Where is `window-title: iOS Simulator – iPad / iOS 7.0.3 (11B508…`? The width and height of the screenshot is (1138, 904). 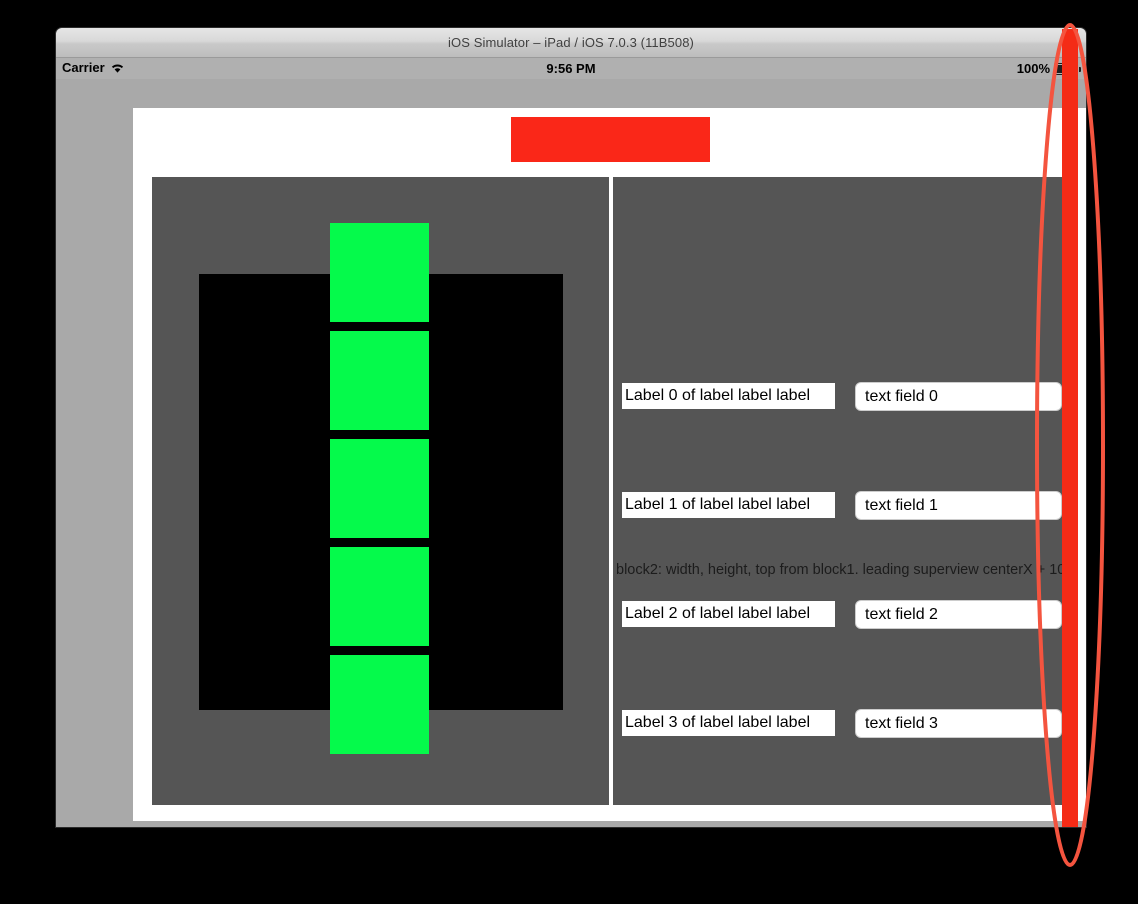
window-title: iOS Simulator – iPad / iOS 7.0.3 (11B508… is located at coordinates (571, 42).